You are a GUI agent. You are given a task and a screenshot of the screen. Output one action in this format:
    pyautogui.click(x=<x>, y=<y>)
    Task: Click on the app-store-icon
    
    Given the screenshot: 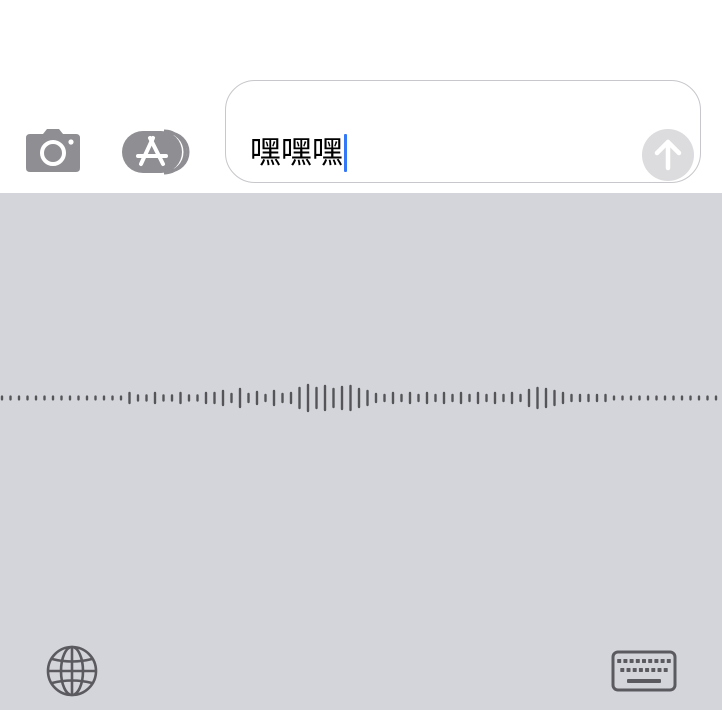 What is the action you would take?
    pyautogui.click(x=156, y=152)
    